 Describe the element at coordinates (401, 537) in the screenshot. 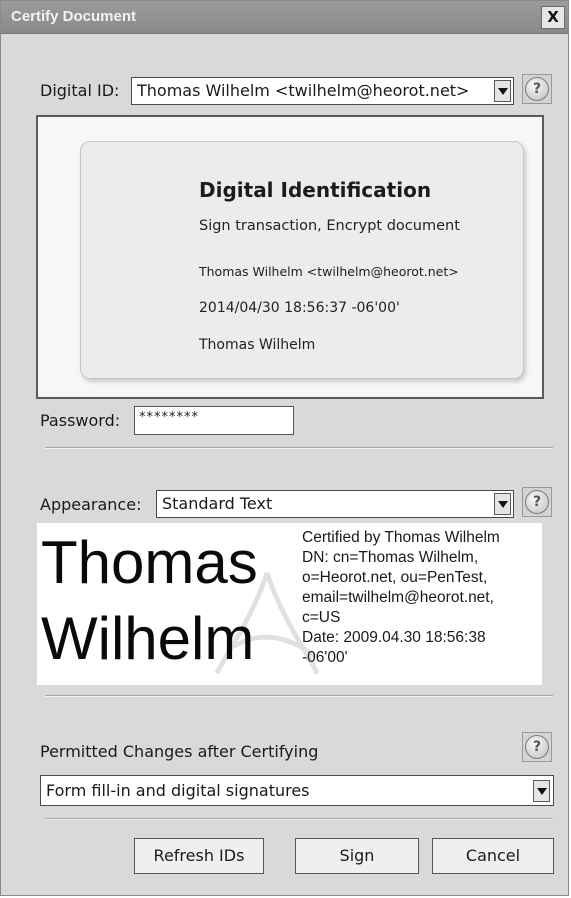

I see `cert-detail-line: Certified by Thomas Wilhelm` at that location.